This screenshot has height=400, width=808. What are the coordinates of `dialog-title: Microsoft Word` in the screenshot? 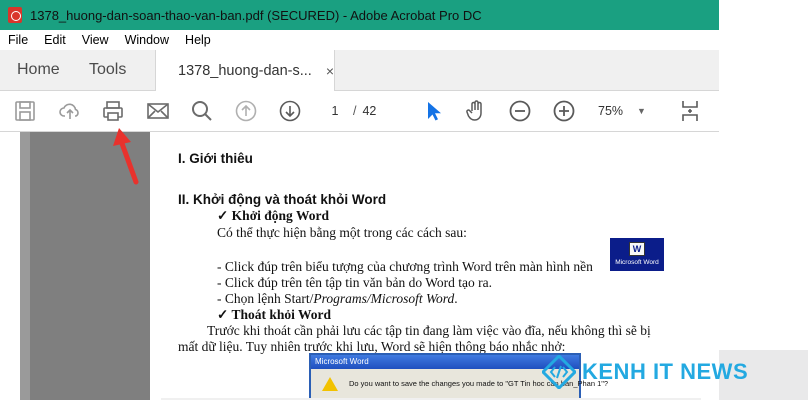 It's located at (445, 362).